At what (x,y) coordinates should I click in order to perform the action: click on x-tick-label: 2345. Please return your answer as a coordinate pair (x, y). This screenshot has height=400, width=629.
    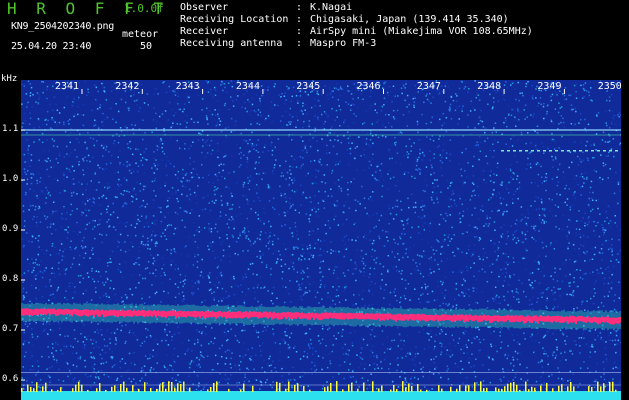
    Looking at the image, I should click on (308, 86).